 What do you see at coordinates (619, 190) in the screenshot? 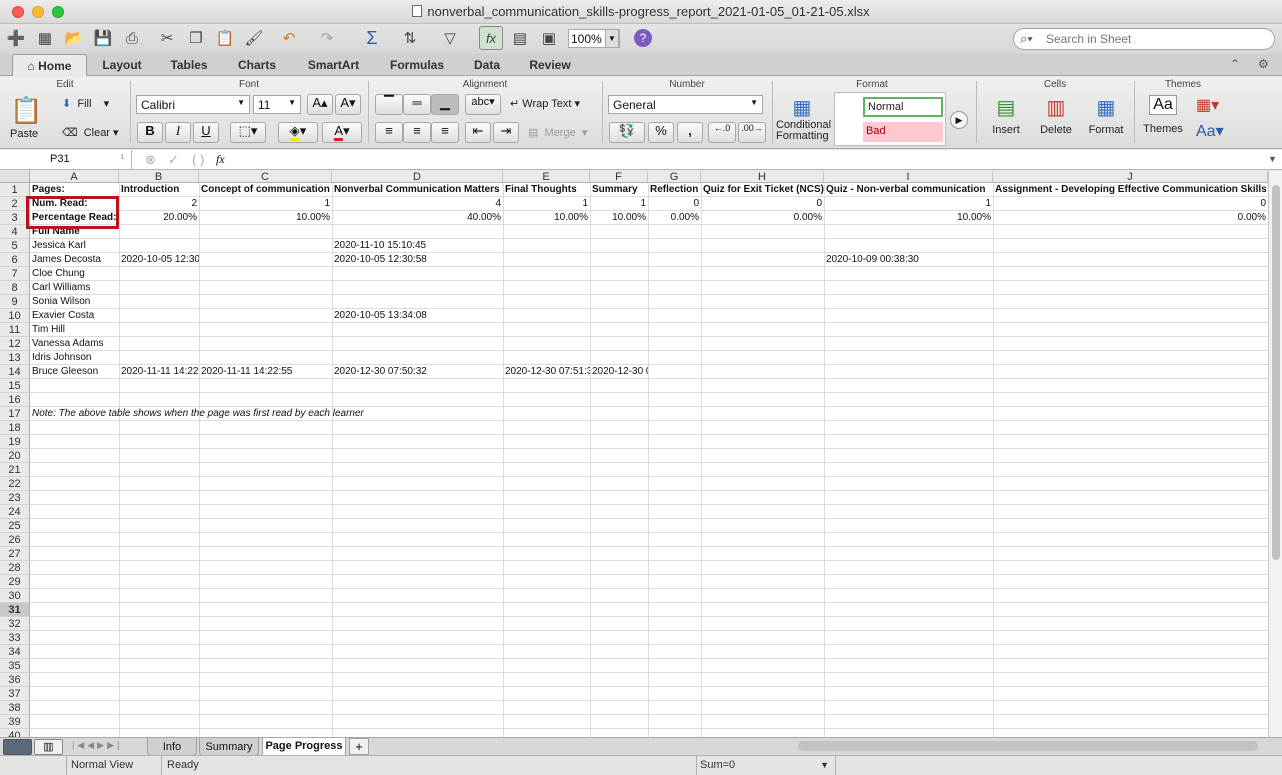
I see `cell-f1: Summary` at bounding box center [619, 190].